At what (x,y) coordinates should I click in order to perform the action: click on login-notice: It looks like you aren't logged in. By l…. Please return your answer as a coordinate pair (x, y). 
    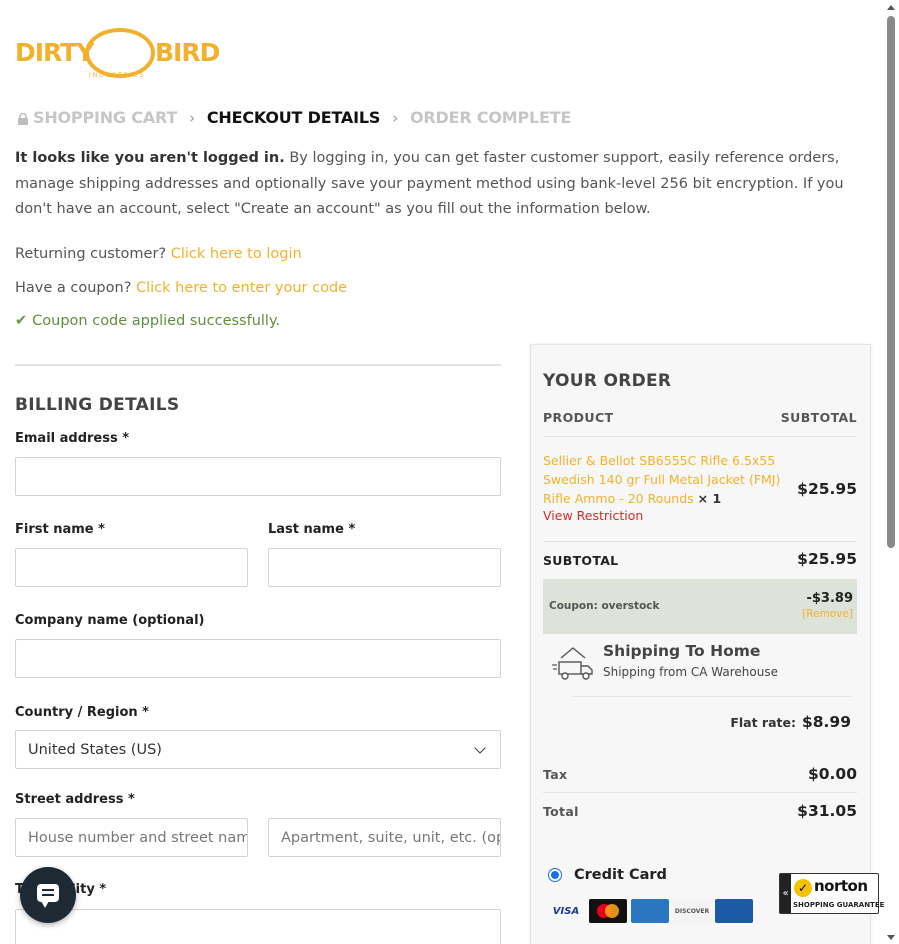
    Looking at the image, I should click on (445, 184).